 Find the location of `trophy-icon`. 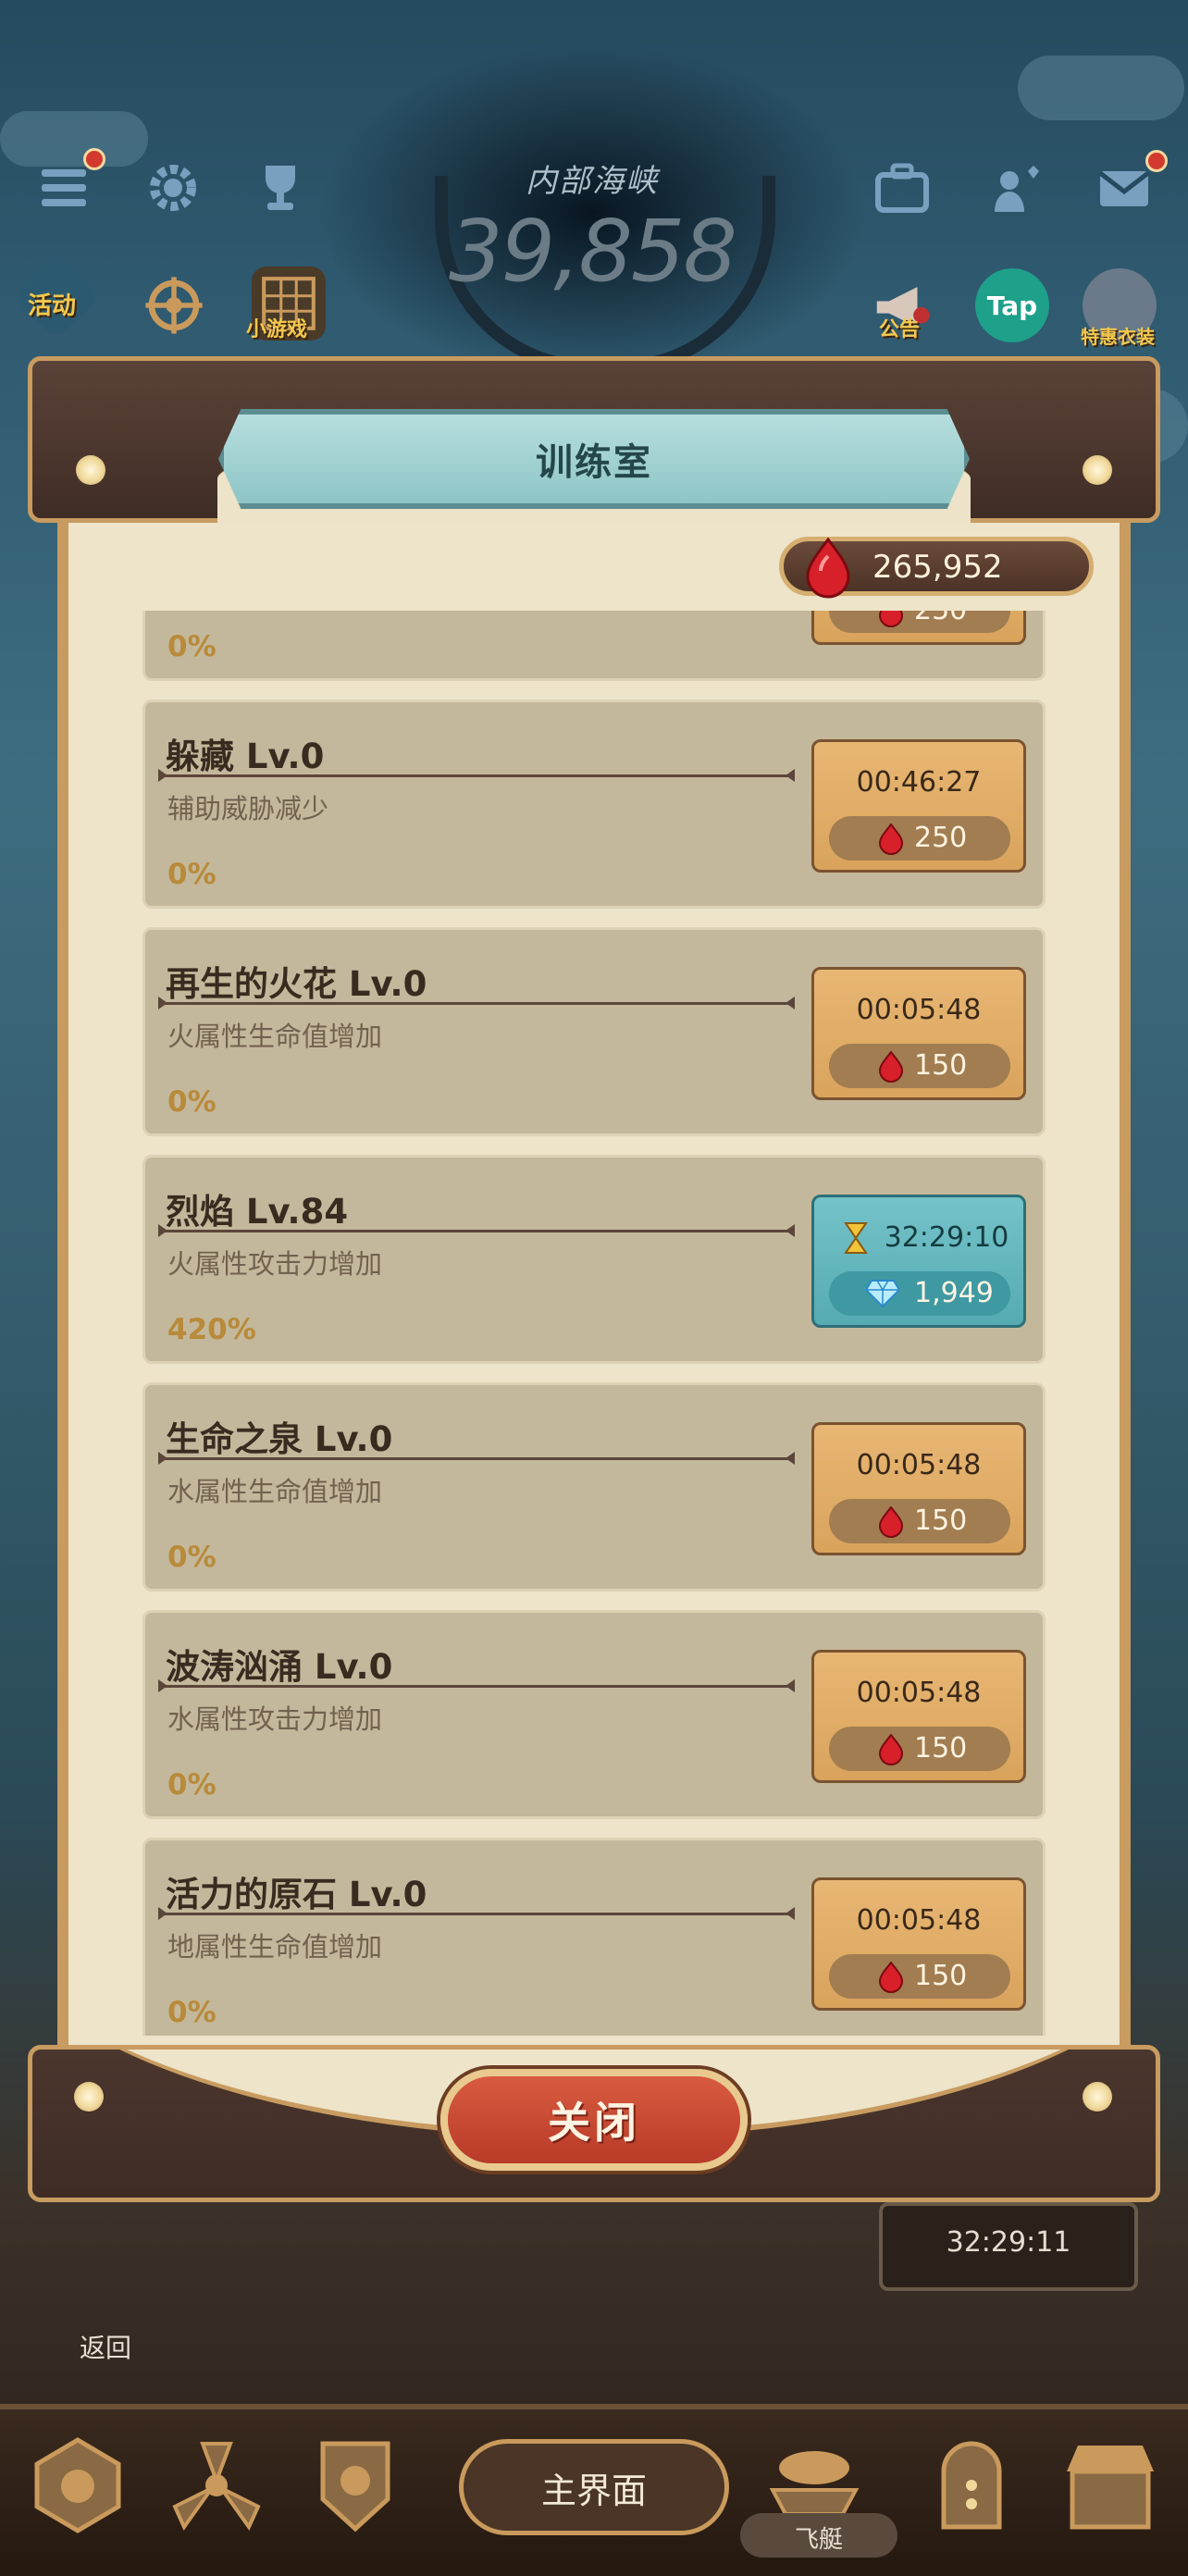

trophy-icon is located at coordinates (280, 188).